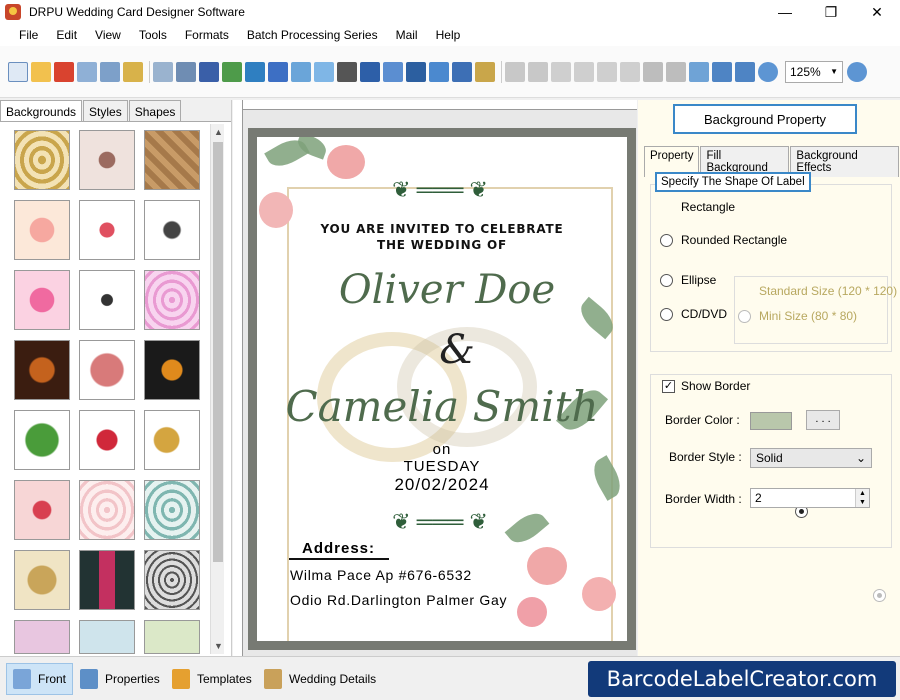 The width and height of the screenshot is (900, 700). What do you see at coordinates (706, 386) in the screenshot?
I see `show-border-checkbox: ✓ Show Border` at bounding box center [706, 386].